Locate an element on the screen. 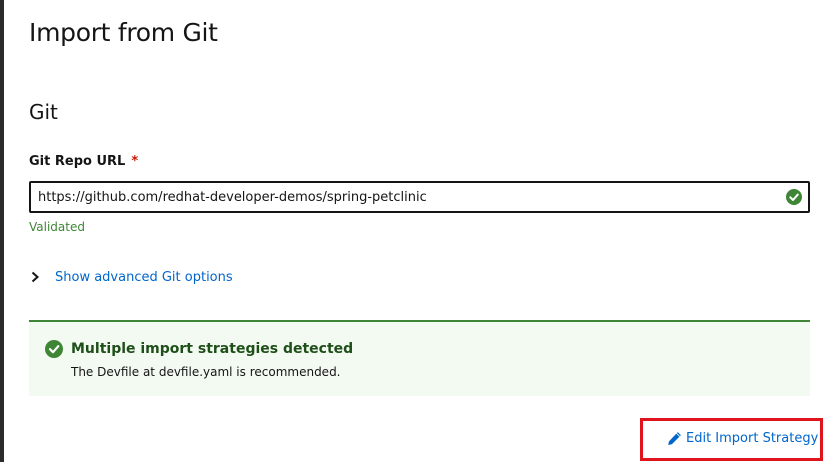 The image size is (824, 462). validation-helper-text: Validated is located at coordinates (57, 227).